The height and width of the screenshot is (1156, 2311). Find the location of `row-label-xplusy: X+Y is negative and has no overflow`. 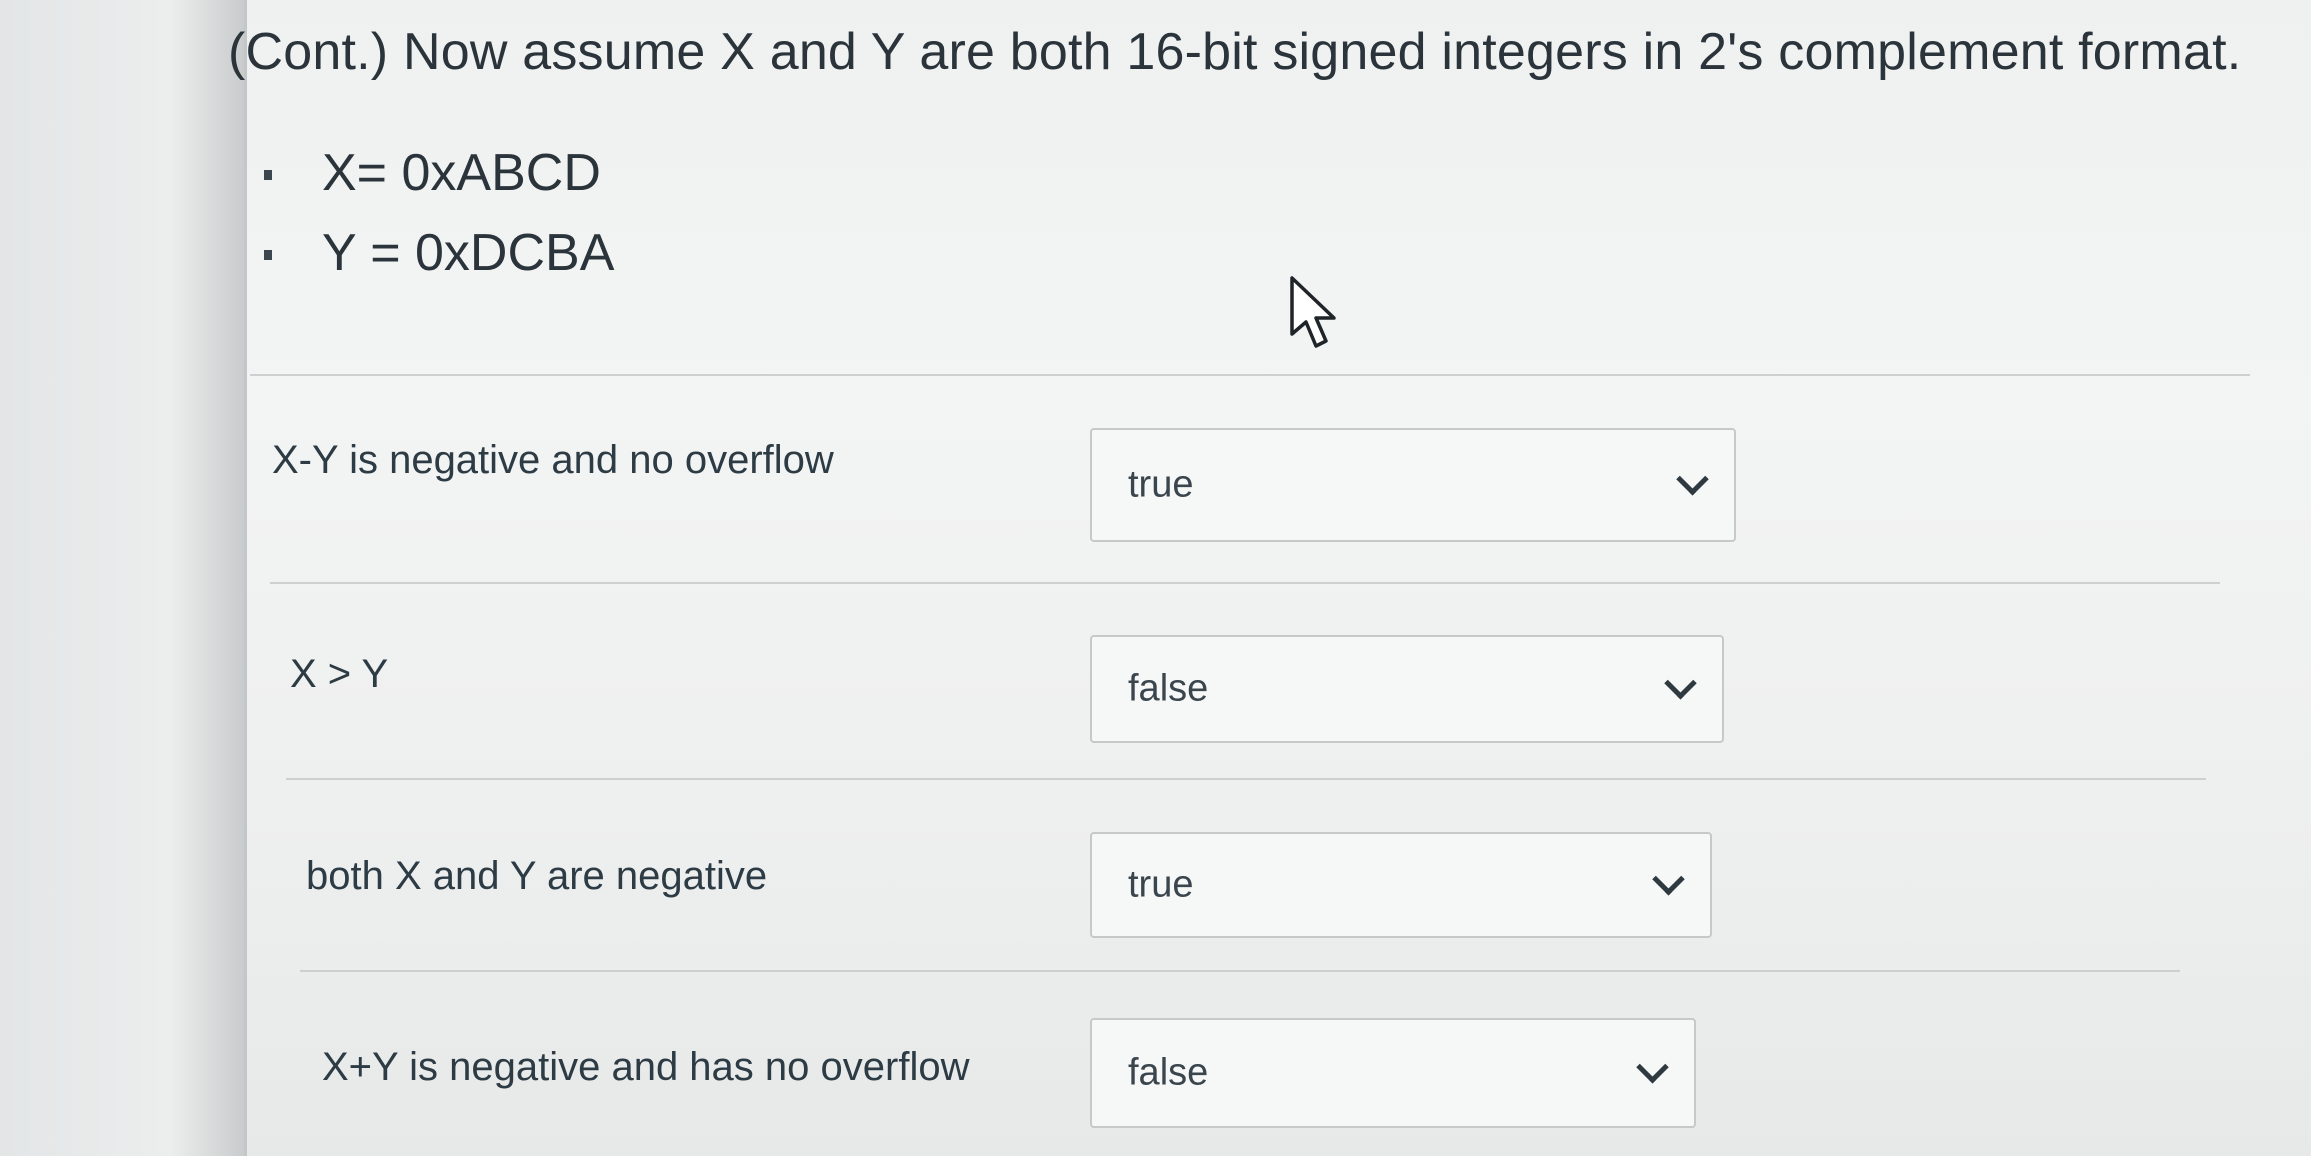

row-label-xplusy: X+Y is negative and has no overflow is located at coordinates (646, 1067).